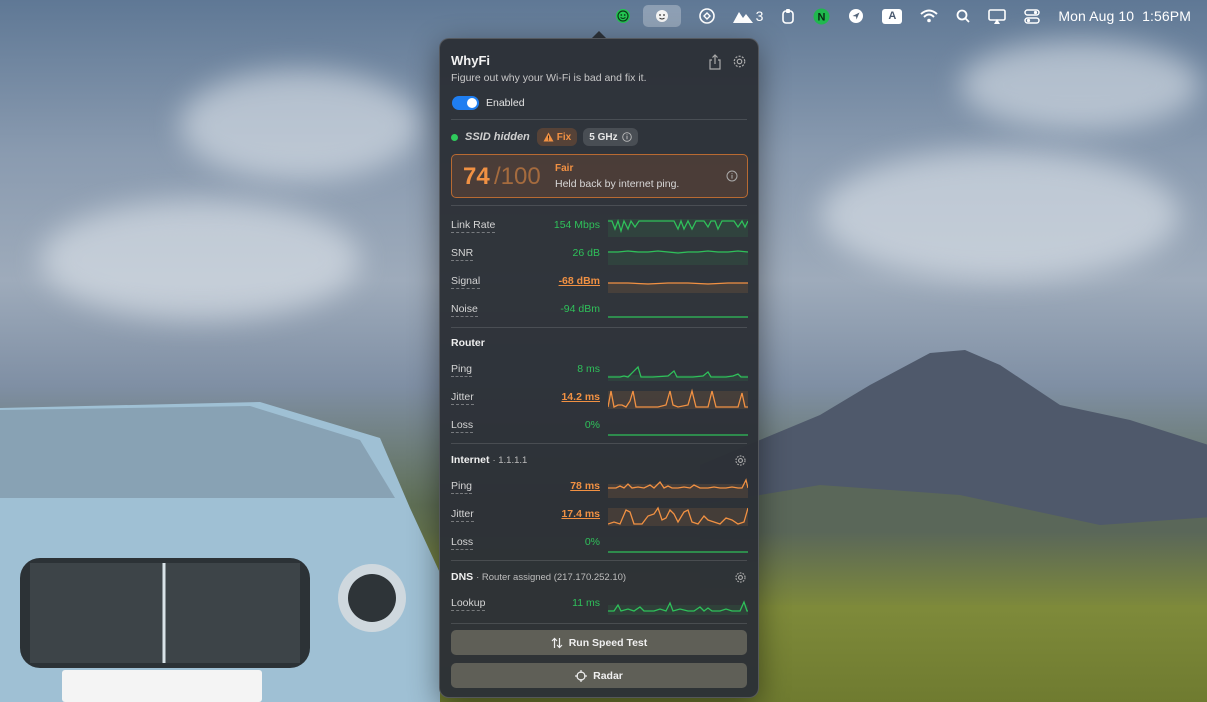 This screenshot has height=702, width=1207. Describe the element at coordinates (678, 435) in the screenshot. I see `router-loss-sparkline` at that location.